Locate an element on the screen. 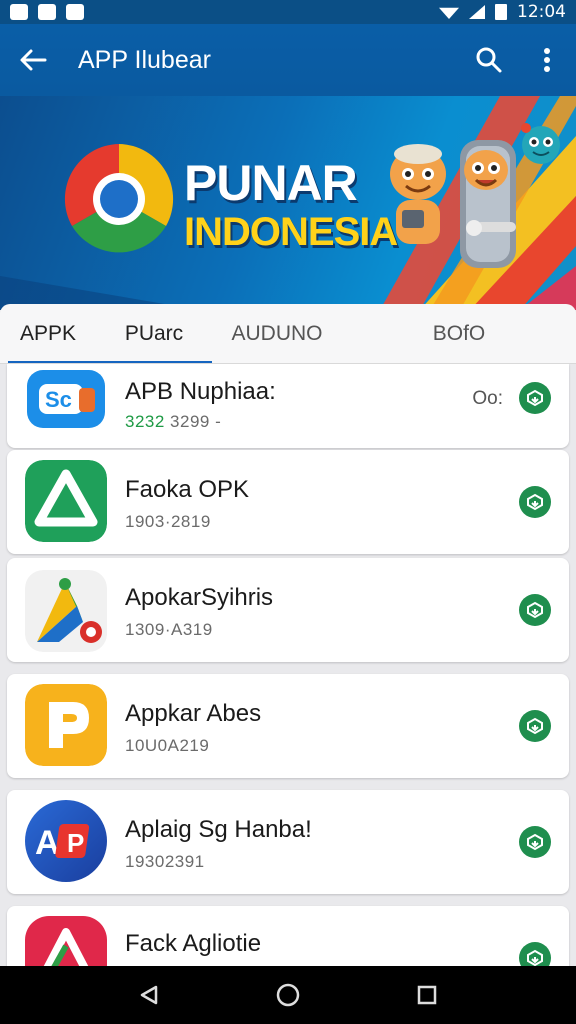 Image resolution: width=576 pixels, height=1024 pixels. app-name: ApokarSyihris is located at coordinates (199, 597).